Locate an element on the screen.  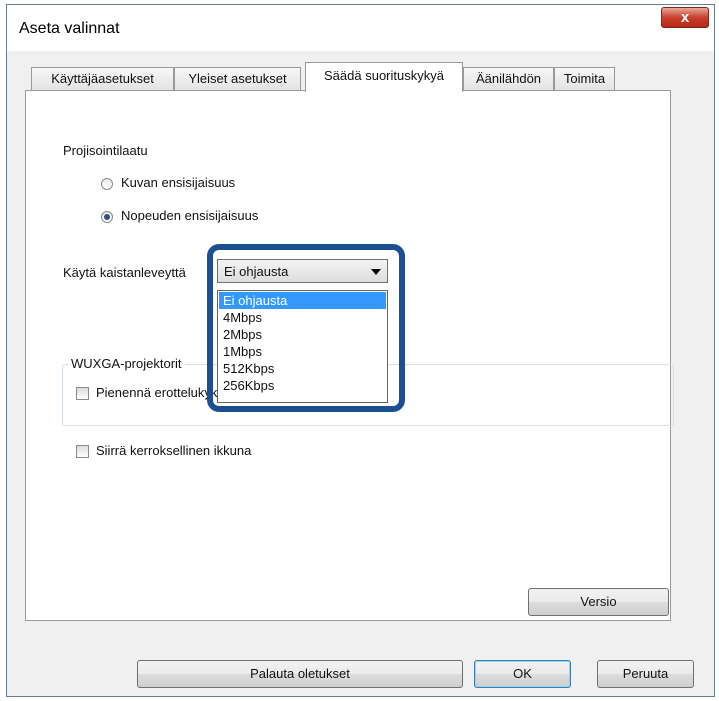
radio-speed-priority is located at coordinates (107, 217).